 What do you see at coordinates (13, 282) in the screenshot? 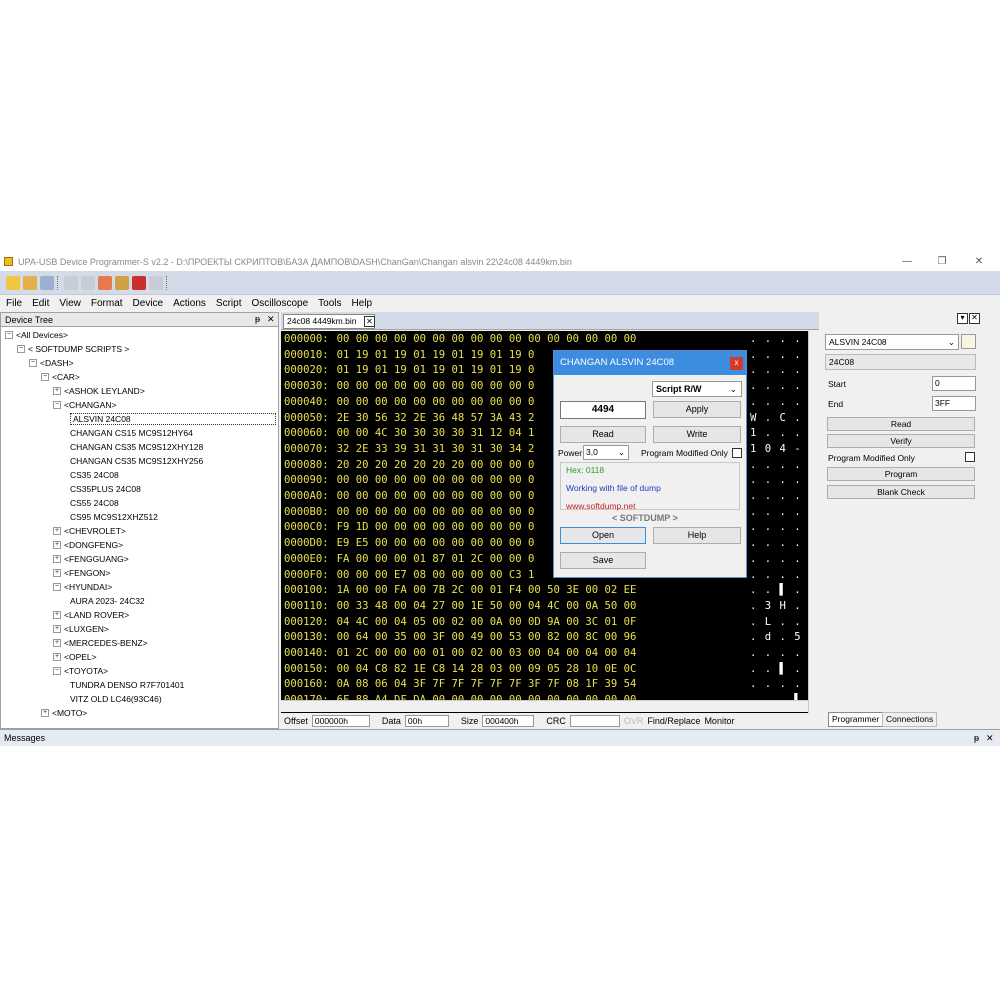
I see `new-file-icon` at bounding box center [13, 282].